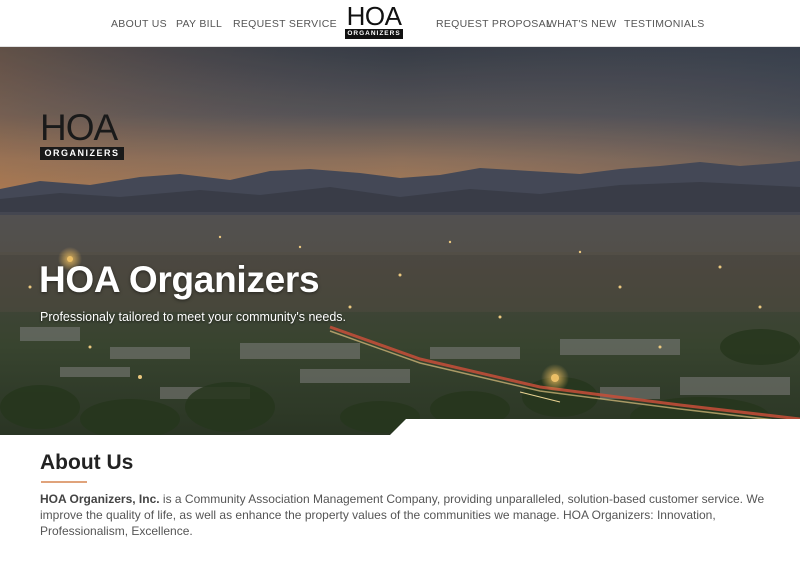  What do you see at coordinates (82, 153) in the screenshot?
I see `hero-logo-text-bottom: ORGANIZERS` at bounding box center [82, 153].